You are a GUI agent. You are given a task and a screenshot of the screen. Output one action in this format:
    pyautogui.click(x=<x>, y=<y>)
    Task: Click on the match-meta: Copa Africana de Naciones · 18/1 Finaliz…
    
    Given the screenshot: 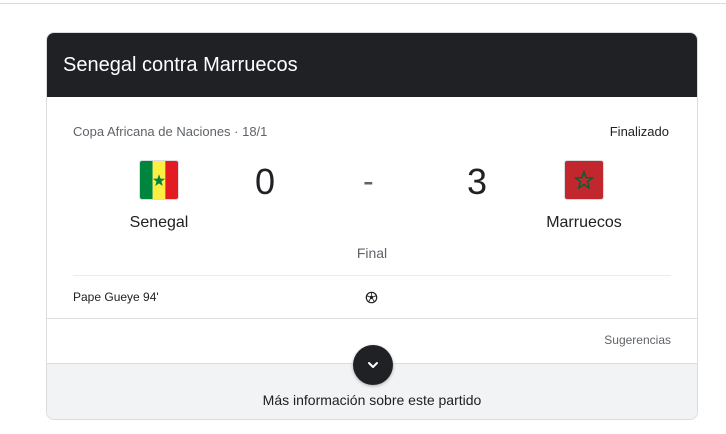 What is the action you would take?
    pyautogui.click(x=371, y=131)
    